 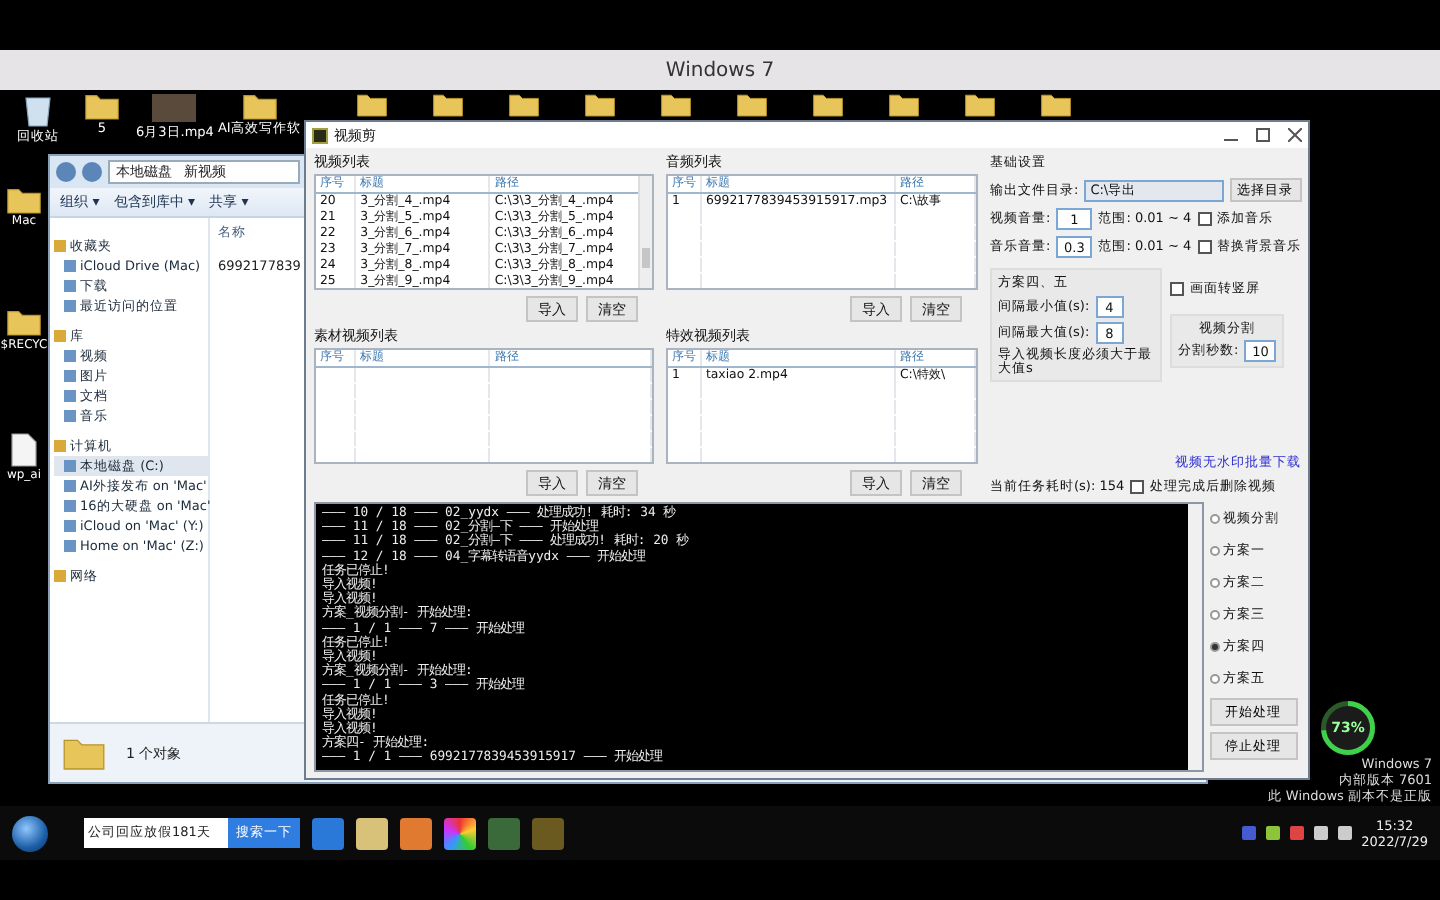 What do you see at coordinates (460, 833) in the screenshot?
I see `app-icon` at bounding box center [460, 833].